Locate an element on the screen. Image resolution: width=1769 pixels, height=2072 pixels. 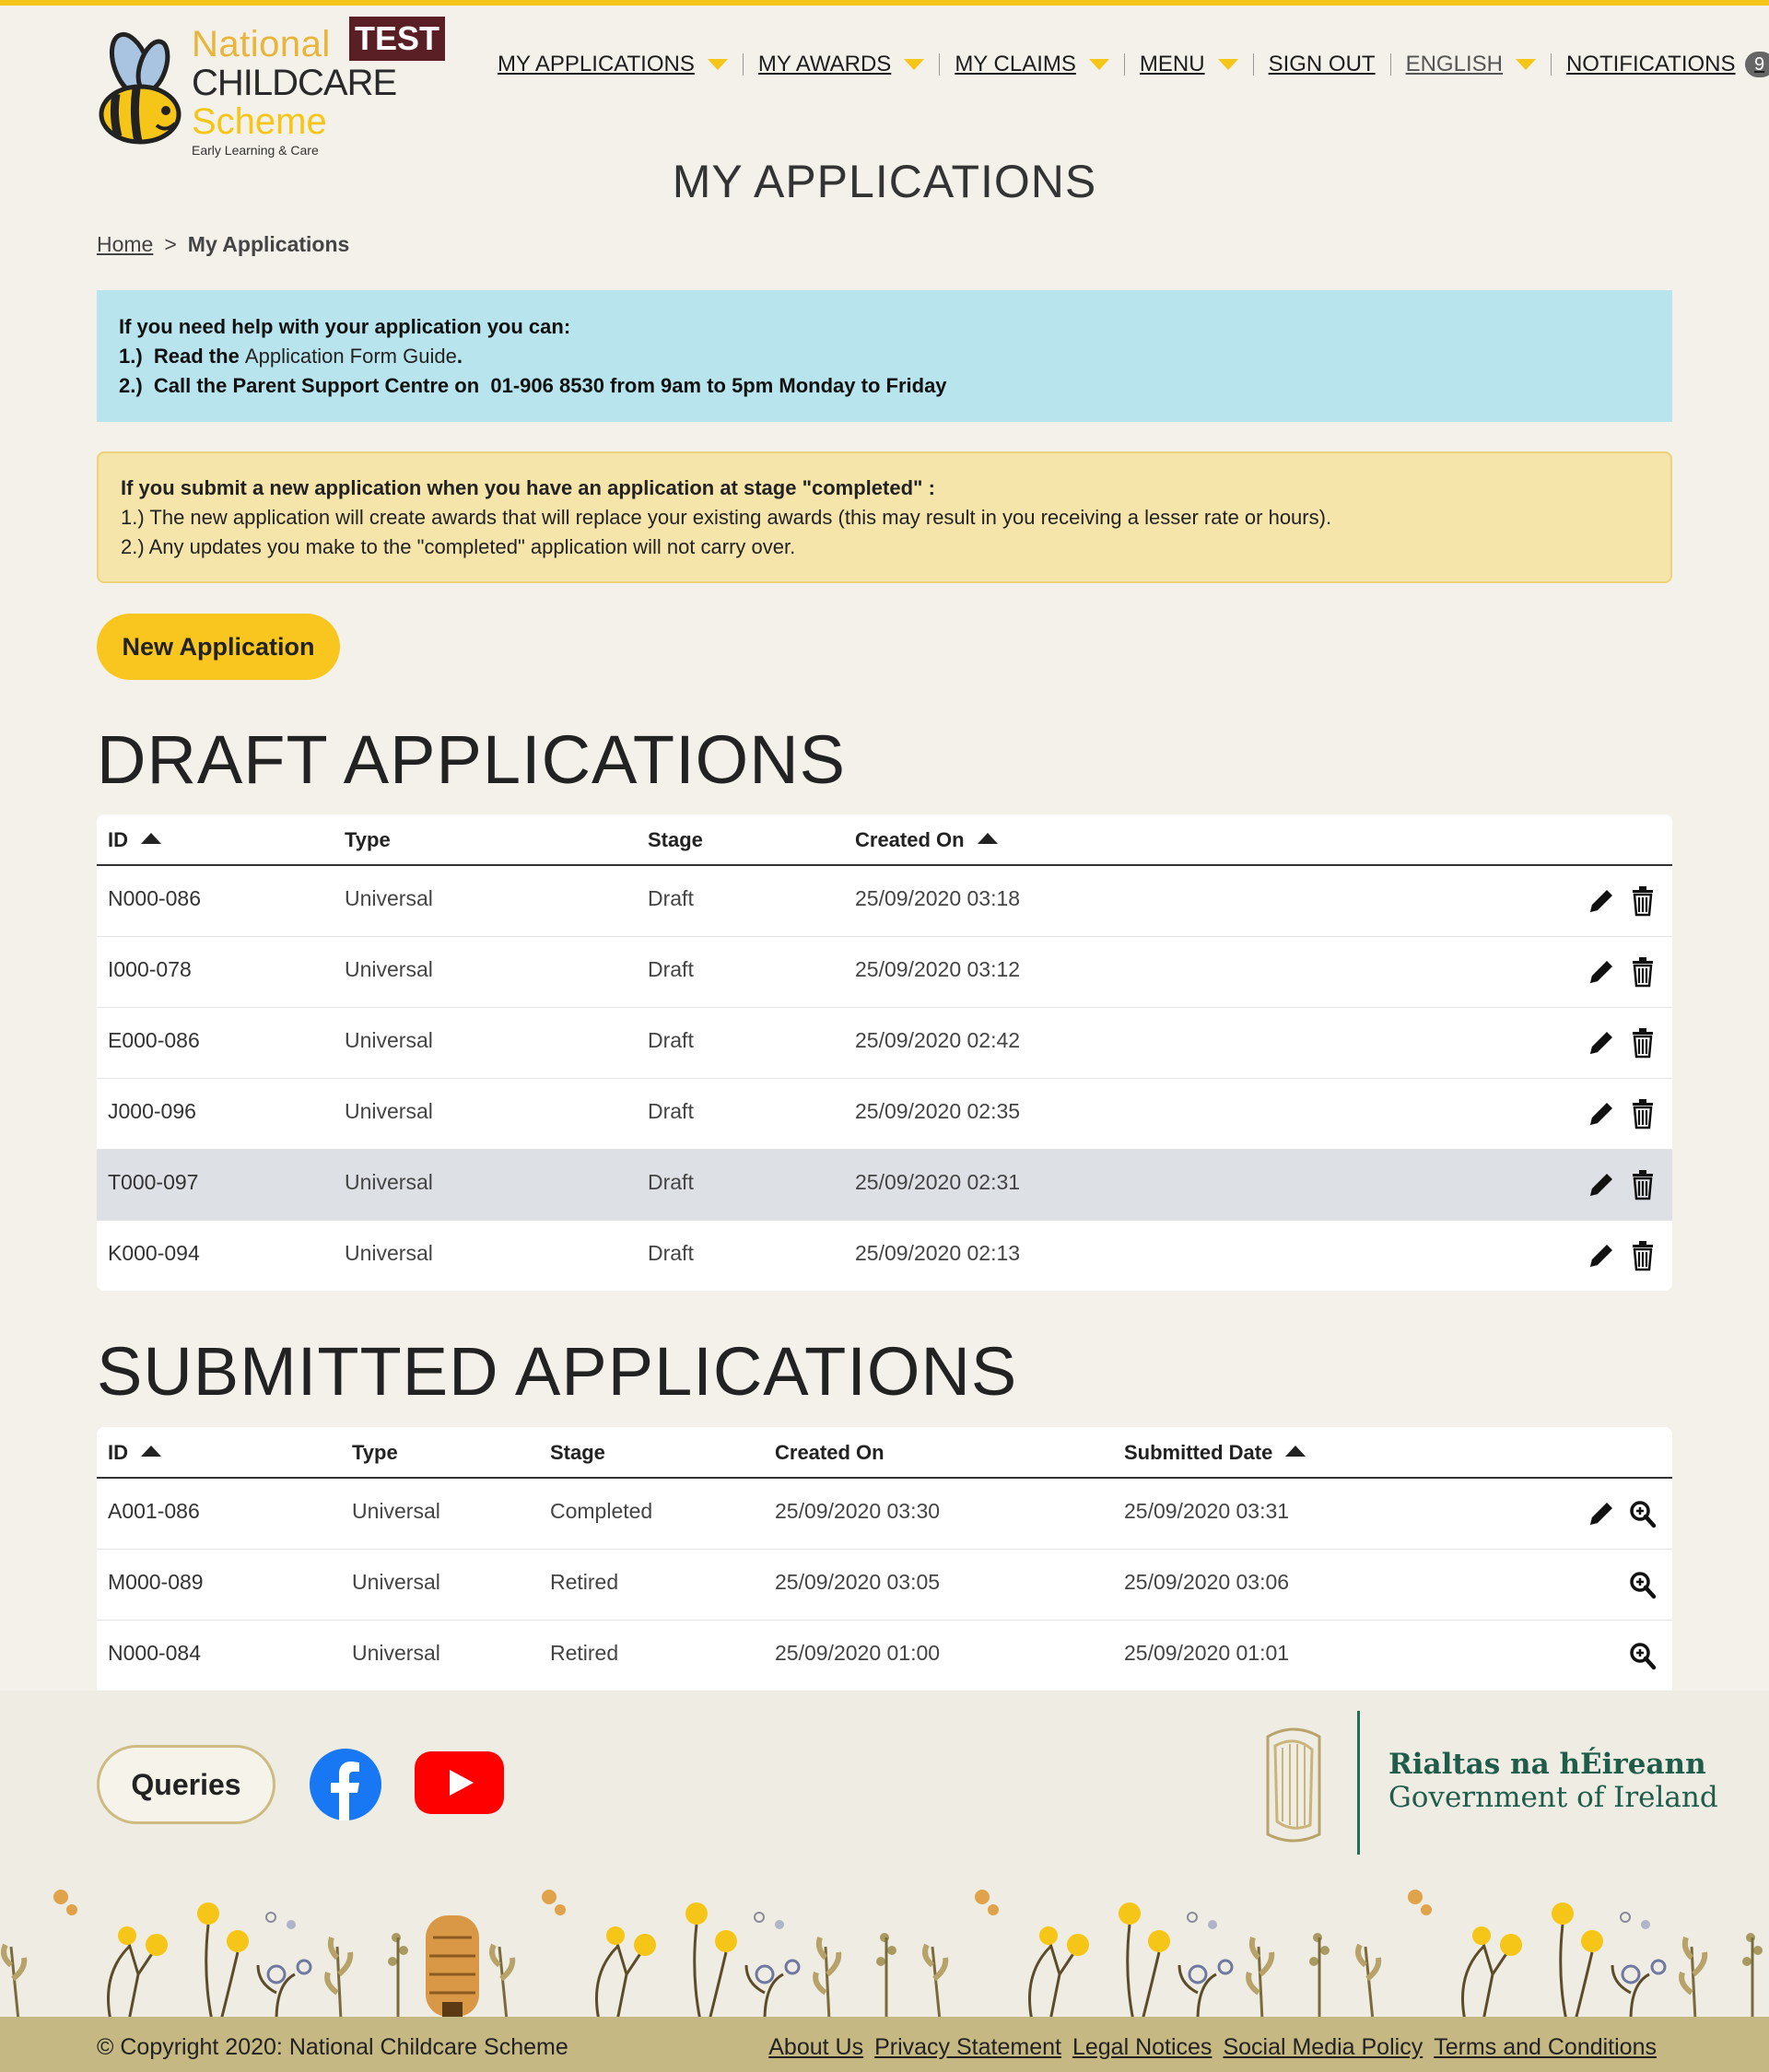
new-application-button: New Application is located at coordinates (218, 647).